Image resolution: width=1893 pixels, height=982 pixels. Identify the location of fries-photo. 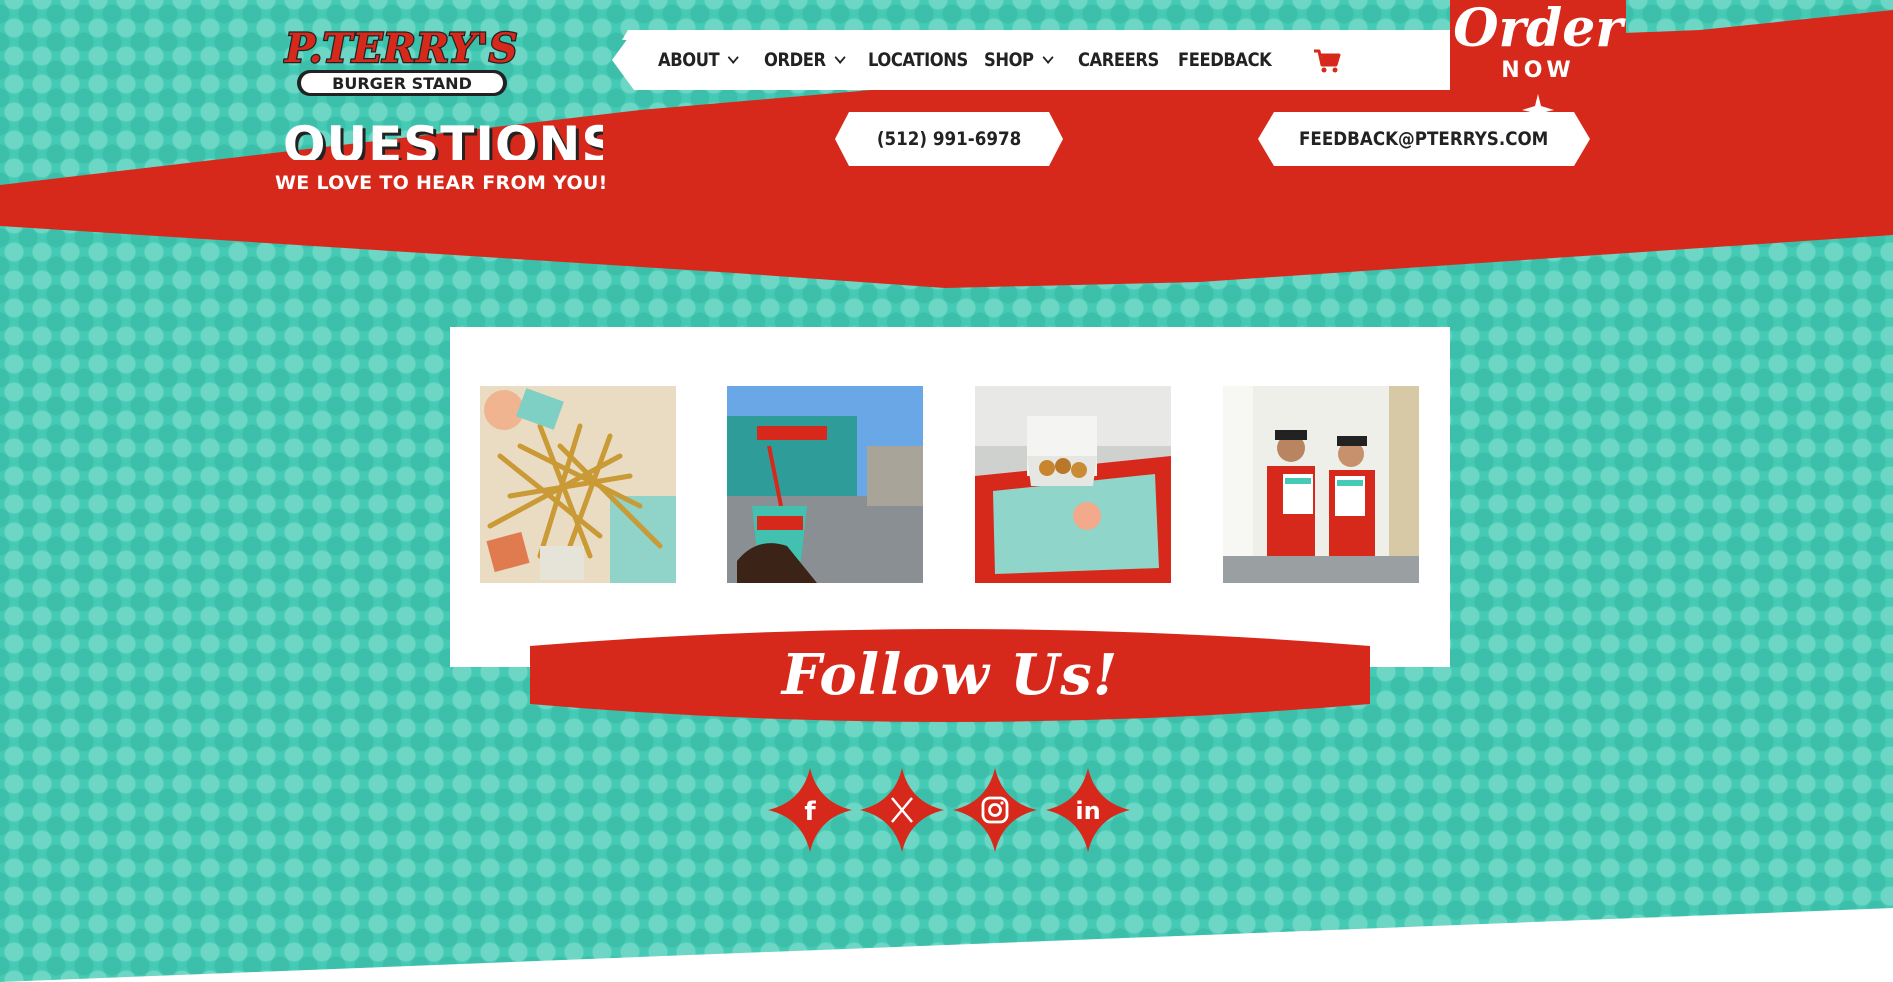
(578, 484).